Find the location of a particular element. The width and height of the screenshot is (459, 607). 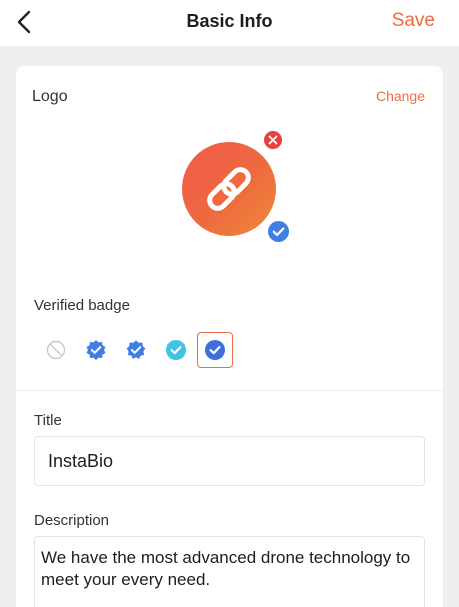

link-icon is located at coordinates (229, 189).